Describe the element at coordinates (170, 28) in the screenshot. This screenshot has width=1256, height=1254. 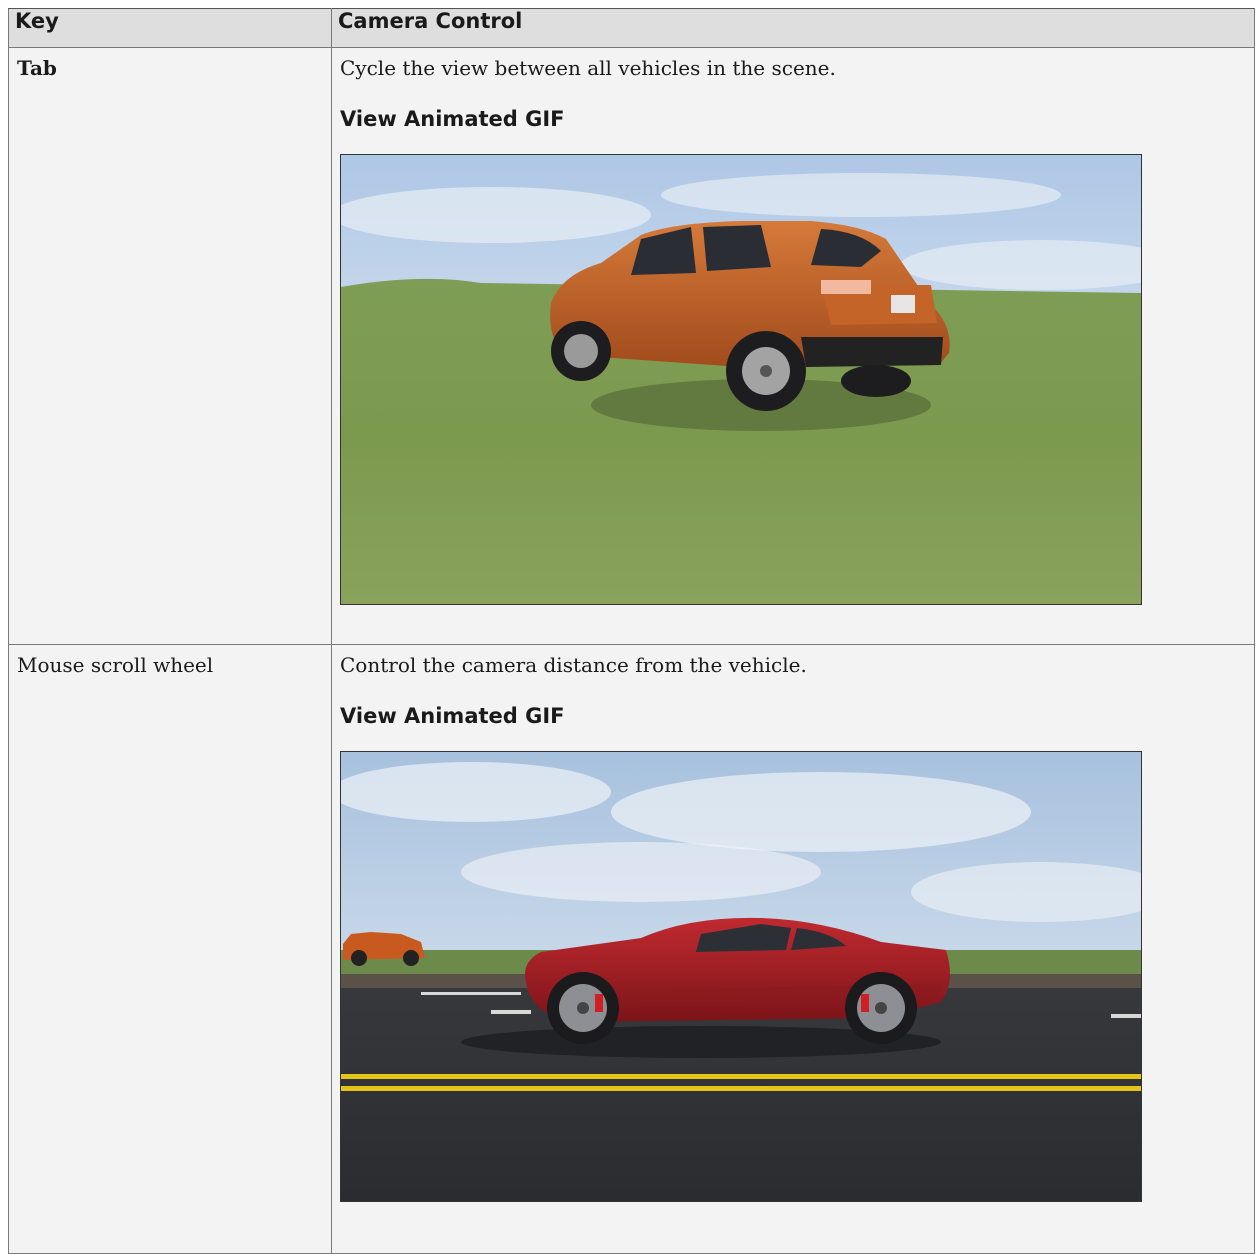
I see `key-column-header: Key` at that location.